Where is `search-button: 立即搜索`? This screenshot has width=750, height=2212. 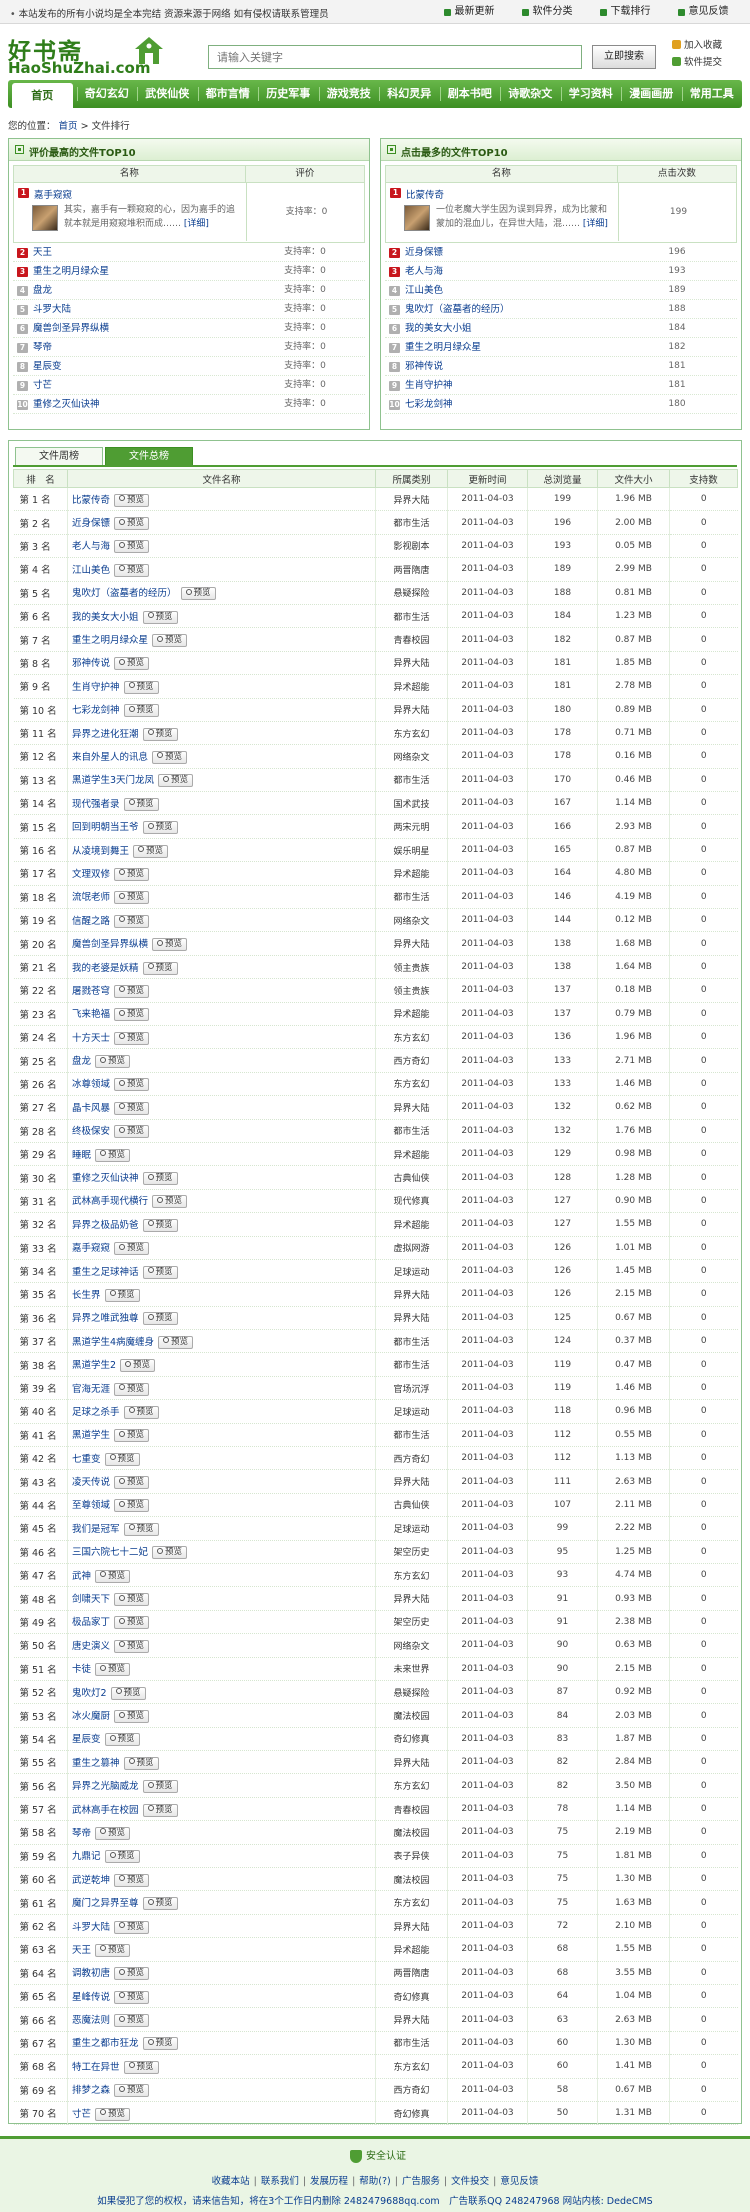 search-button: 立即搜索 is located at coordinates (624, 57).